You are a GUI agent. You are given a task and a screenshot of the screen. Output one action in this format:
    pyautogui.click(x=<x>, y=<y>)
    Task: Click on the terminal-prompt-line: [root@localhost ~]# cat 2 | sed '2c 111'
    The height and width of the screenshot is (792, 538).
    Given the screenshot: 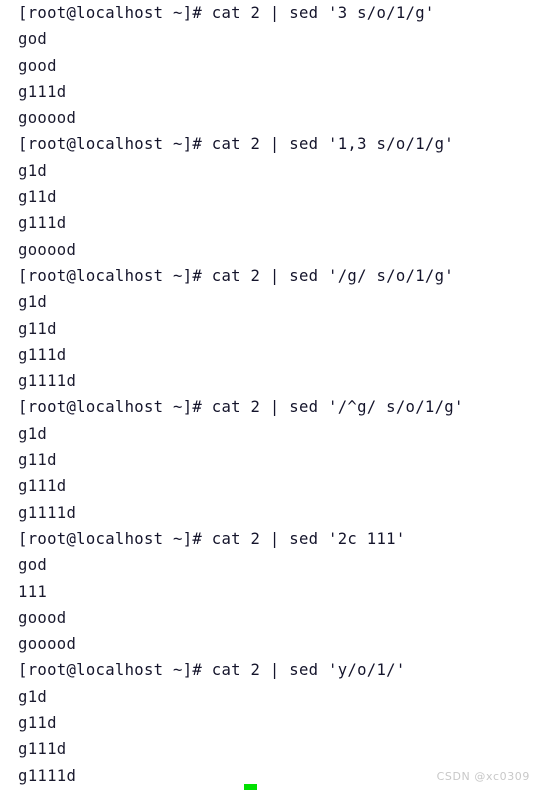 What is the action you would take?
    pyautogui.click(x=212, y=538)
    